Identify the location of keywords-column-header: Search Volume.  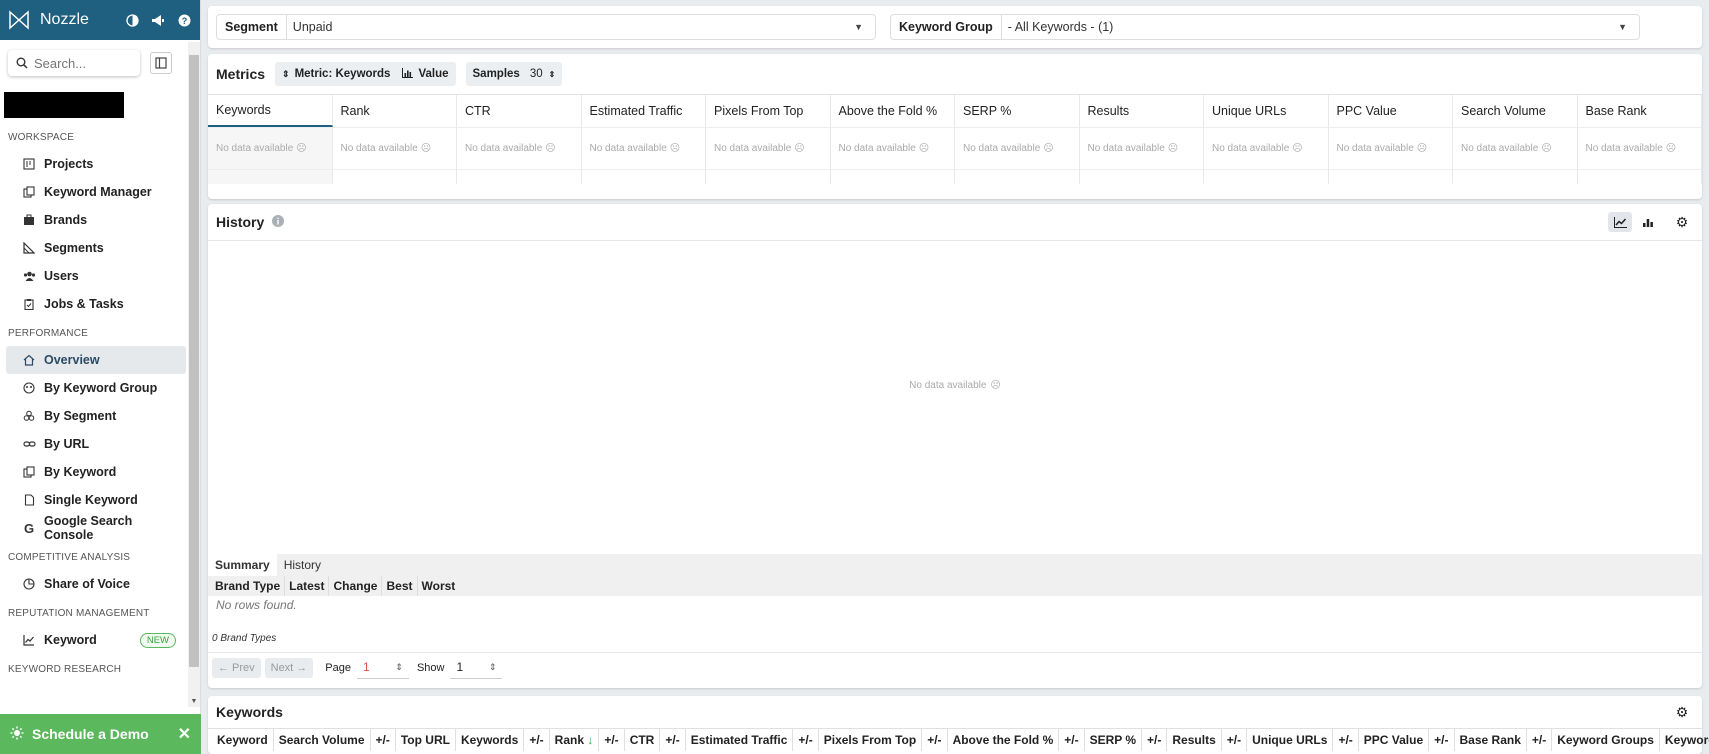
(322, 739).